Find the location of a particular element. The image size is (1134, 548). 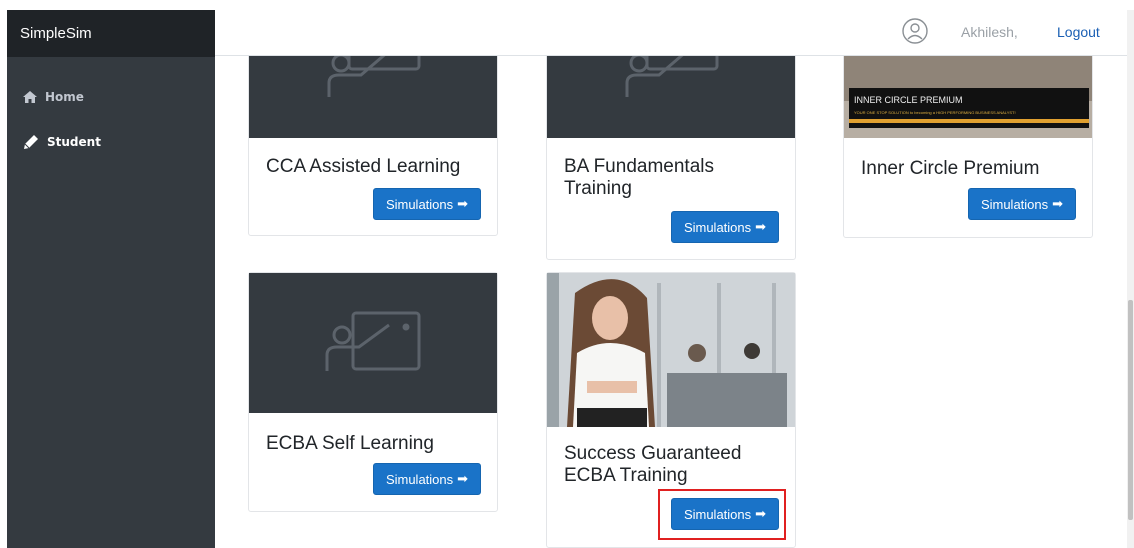

scrollbar-thumb is located at coordinates (1130, 410).